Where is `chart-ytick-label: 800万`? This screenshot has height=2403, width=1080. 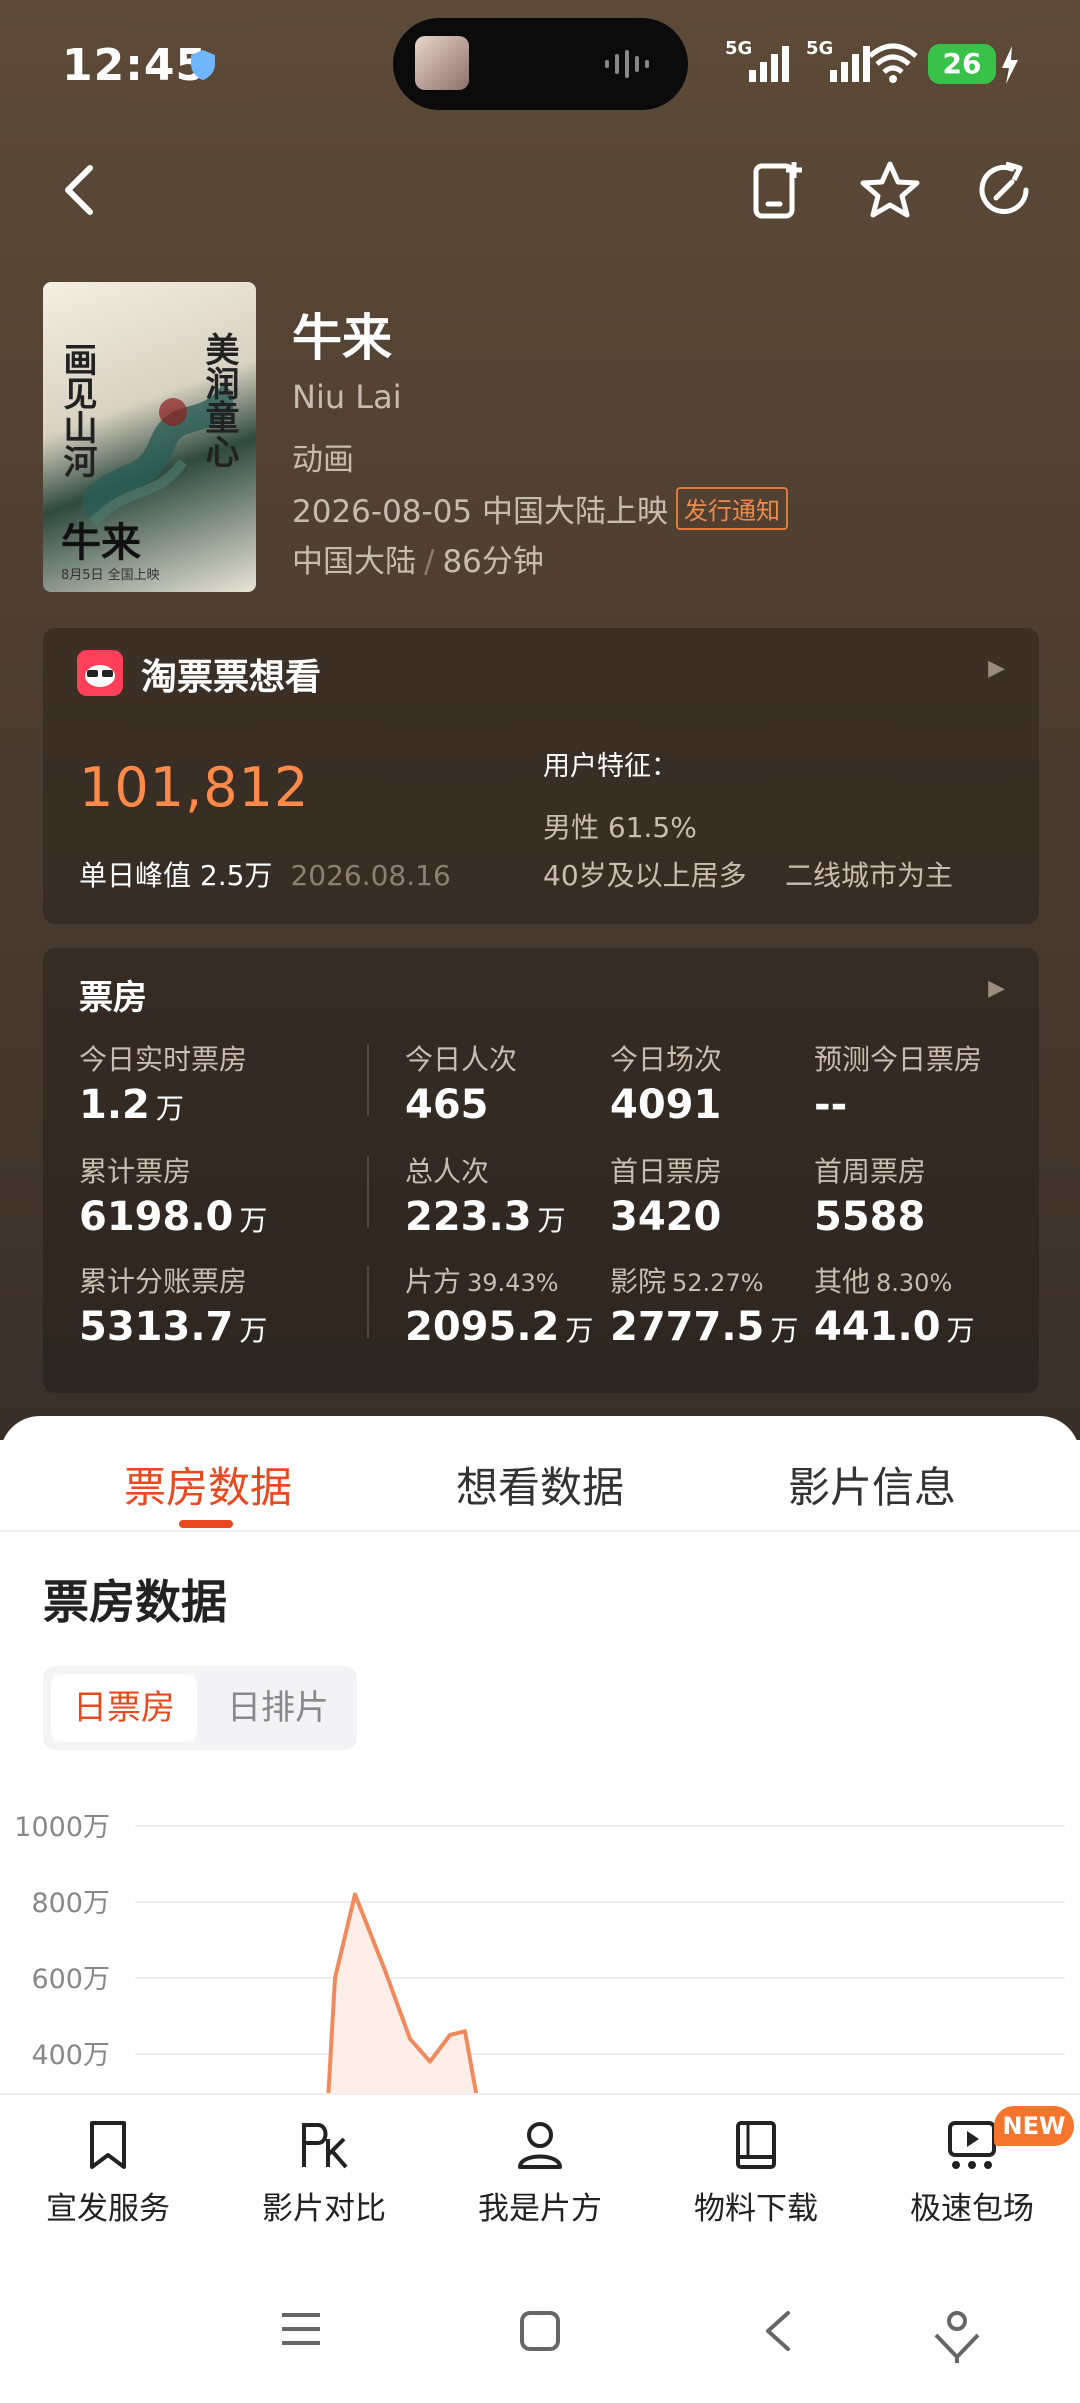 chart-ytick-label: 800万 is located at coordinates (70, 1903).